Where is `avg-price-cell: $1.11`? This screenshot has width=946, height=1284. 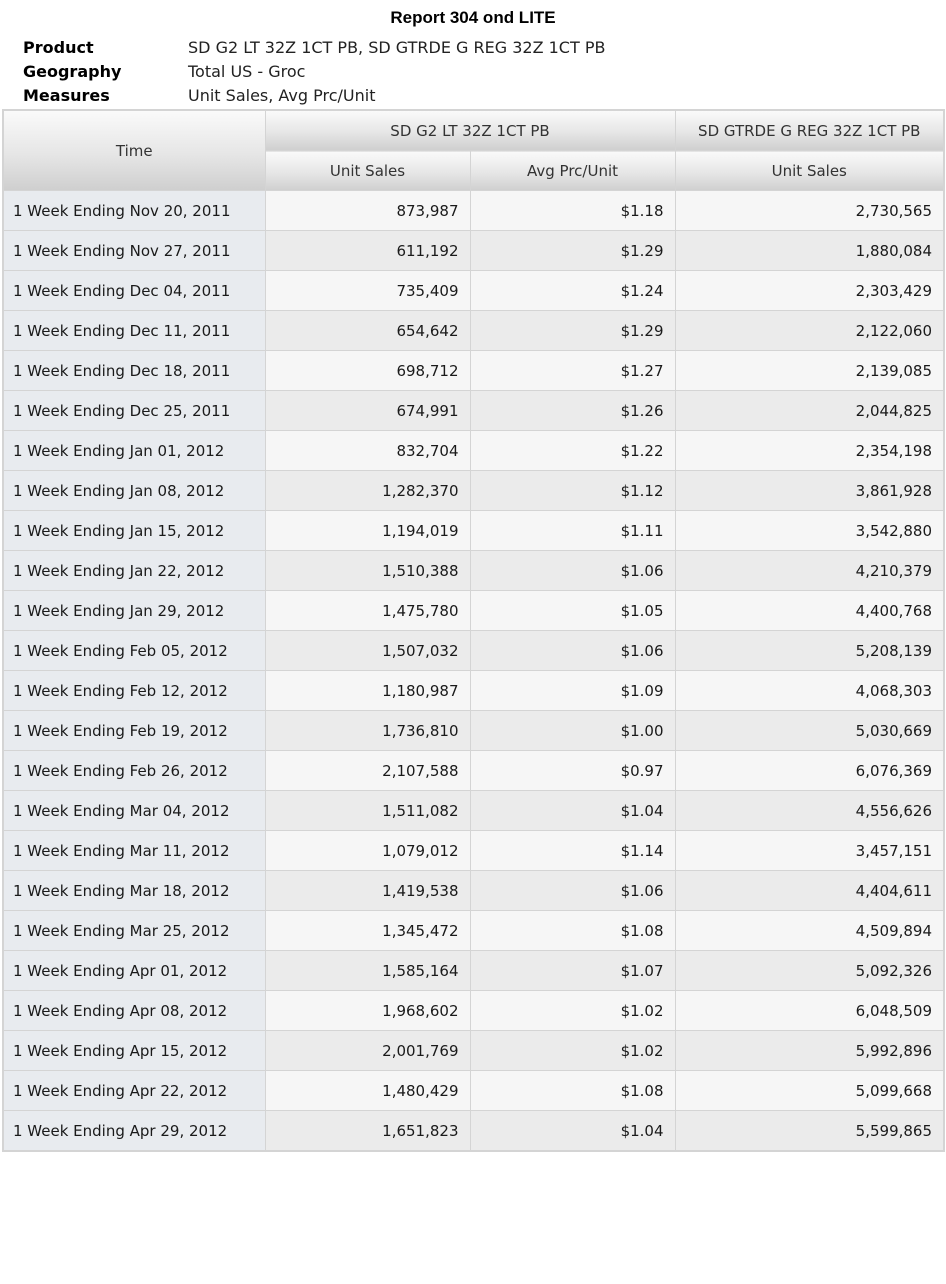
avg-price-cell: $1.11 is located at coordinates (572, 530).